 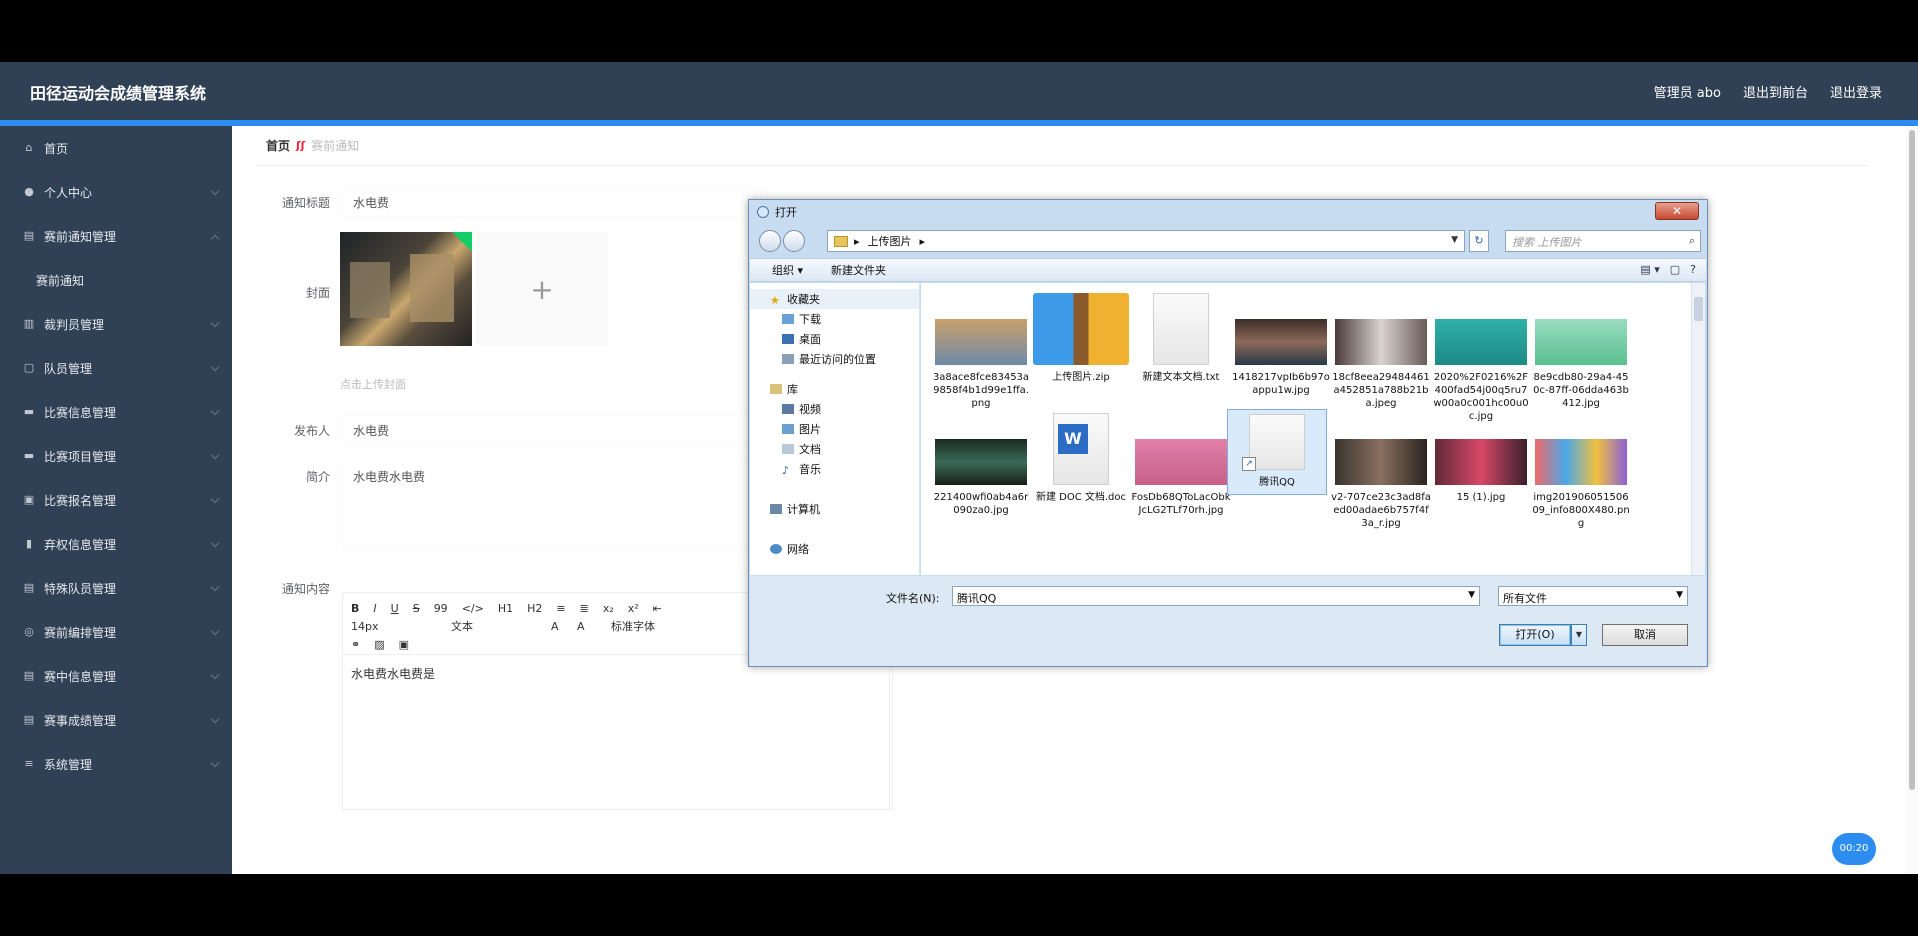 What do you see at coordinates (594, 626) in the screenshot?
I see `background-color-icon: A` at bounding box center [594, 626].